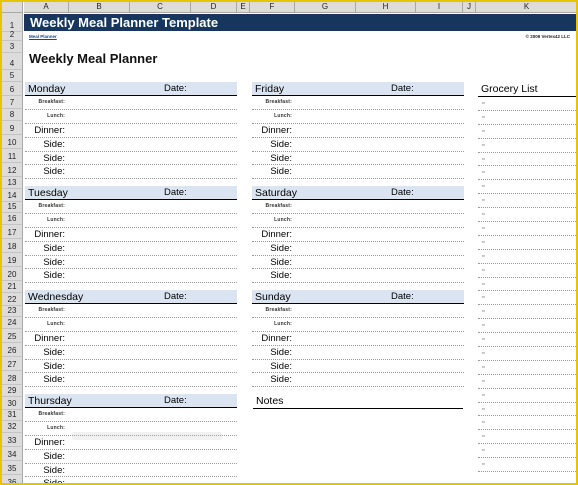 Image resolution: width=578 pixels, height=485 pixels. Describe the element at coordinates (12, 47) in the screenshot. I see `row-header: 3` at that location.